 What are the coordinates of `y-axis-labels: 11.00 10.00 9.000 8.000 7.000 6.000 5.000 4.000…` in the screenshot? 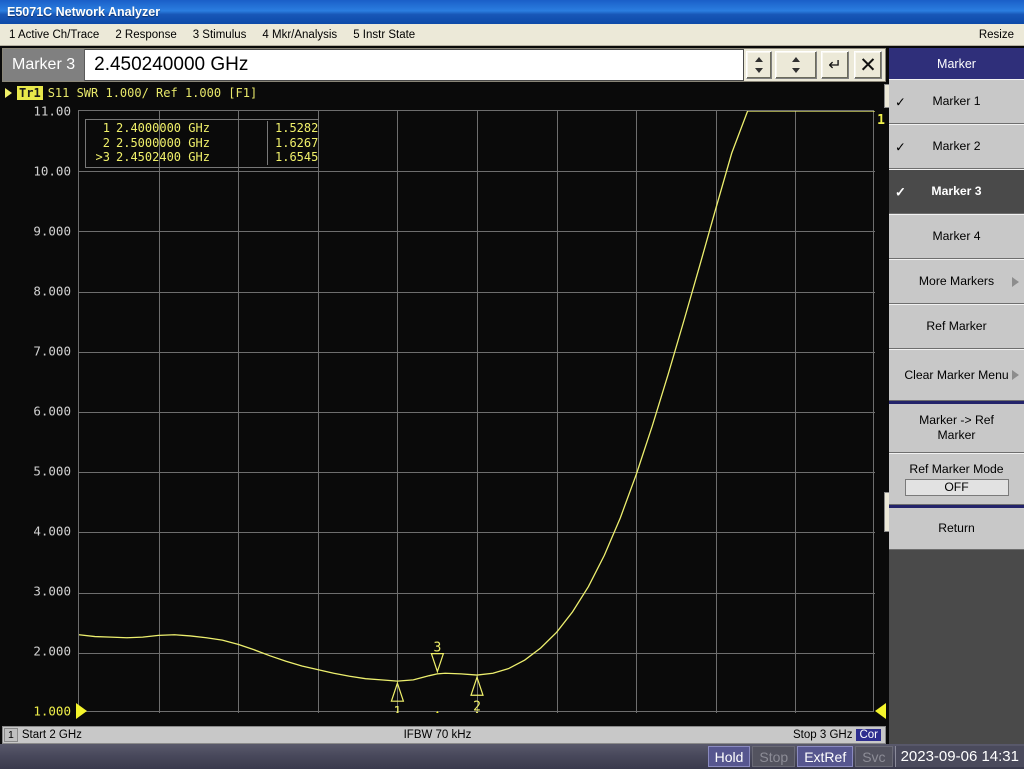 It's located at (39, 413).